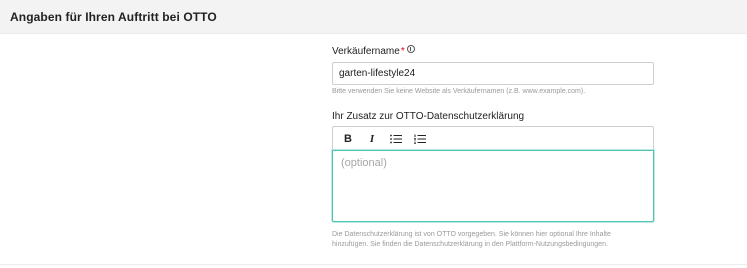 The image size is (747, 268). I want to click on rich-text-toolbar: B I, so click(493, 138).